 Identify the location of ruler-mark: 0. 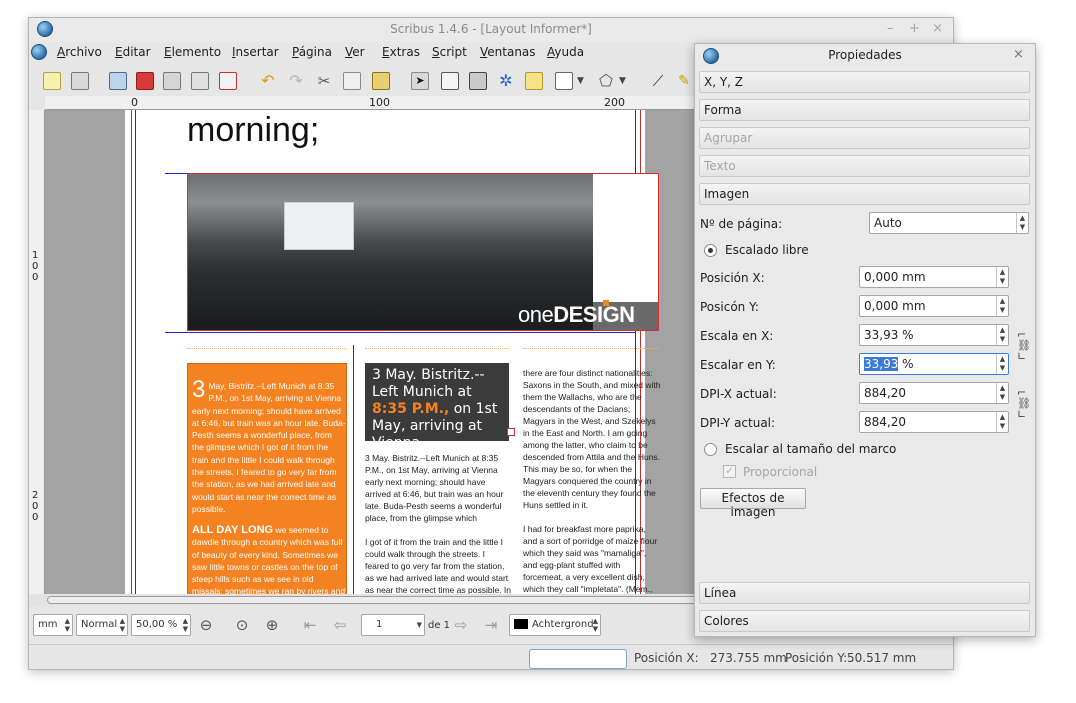
(134, 102).